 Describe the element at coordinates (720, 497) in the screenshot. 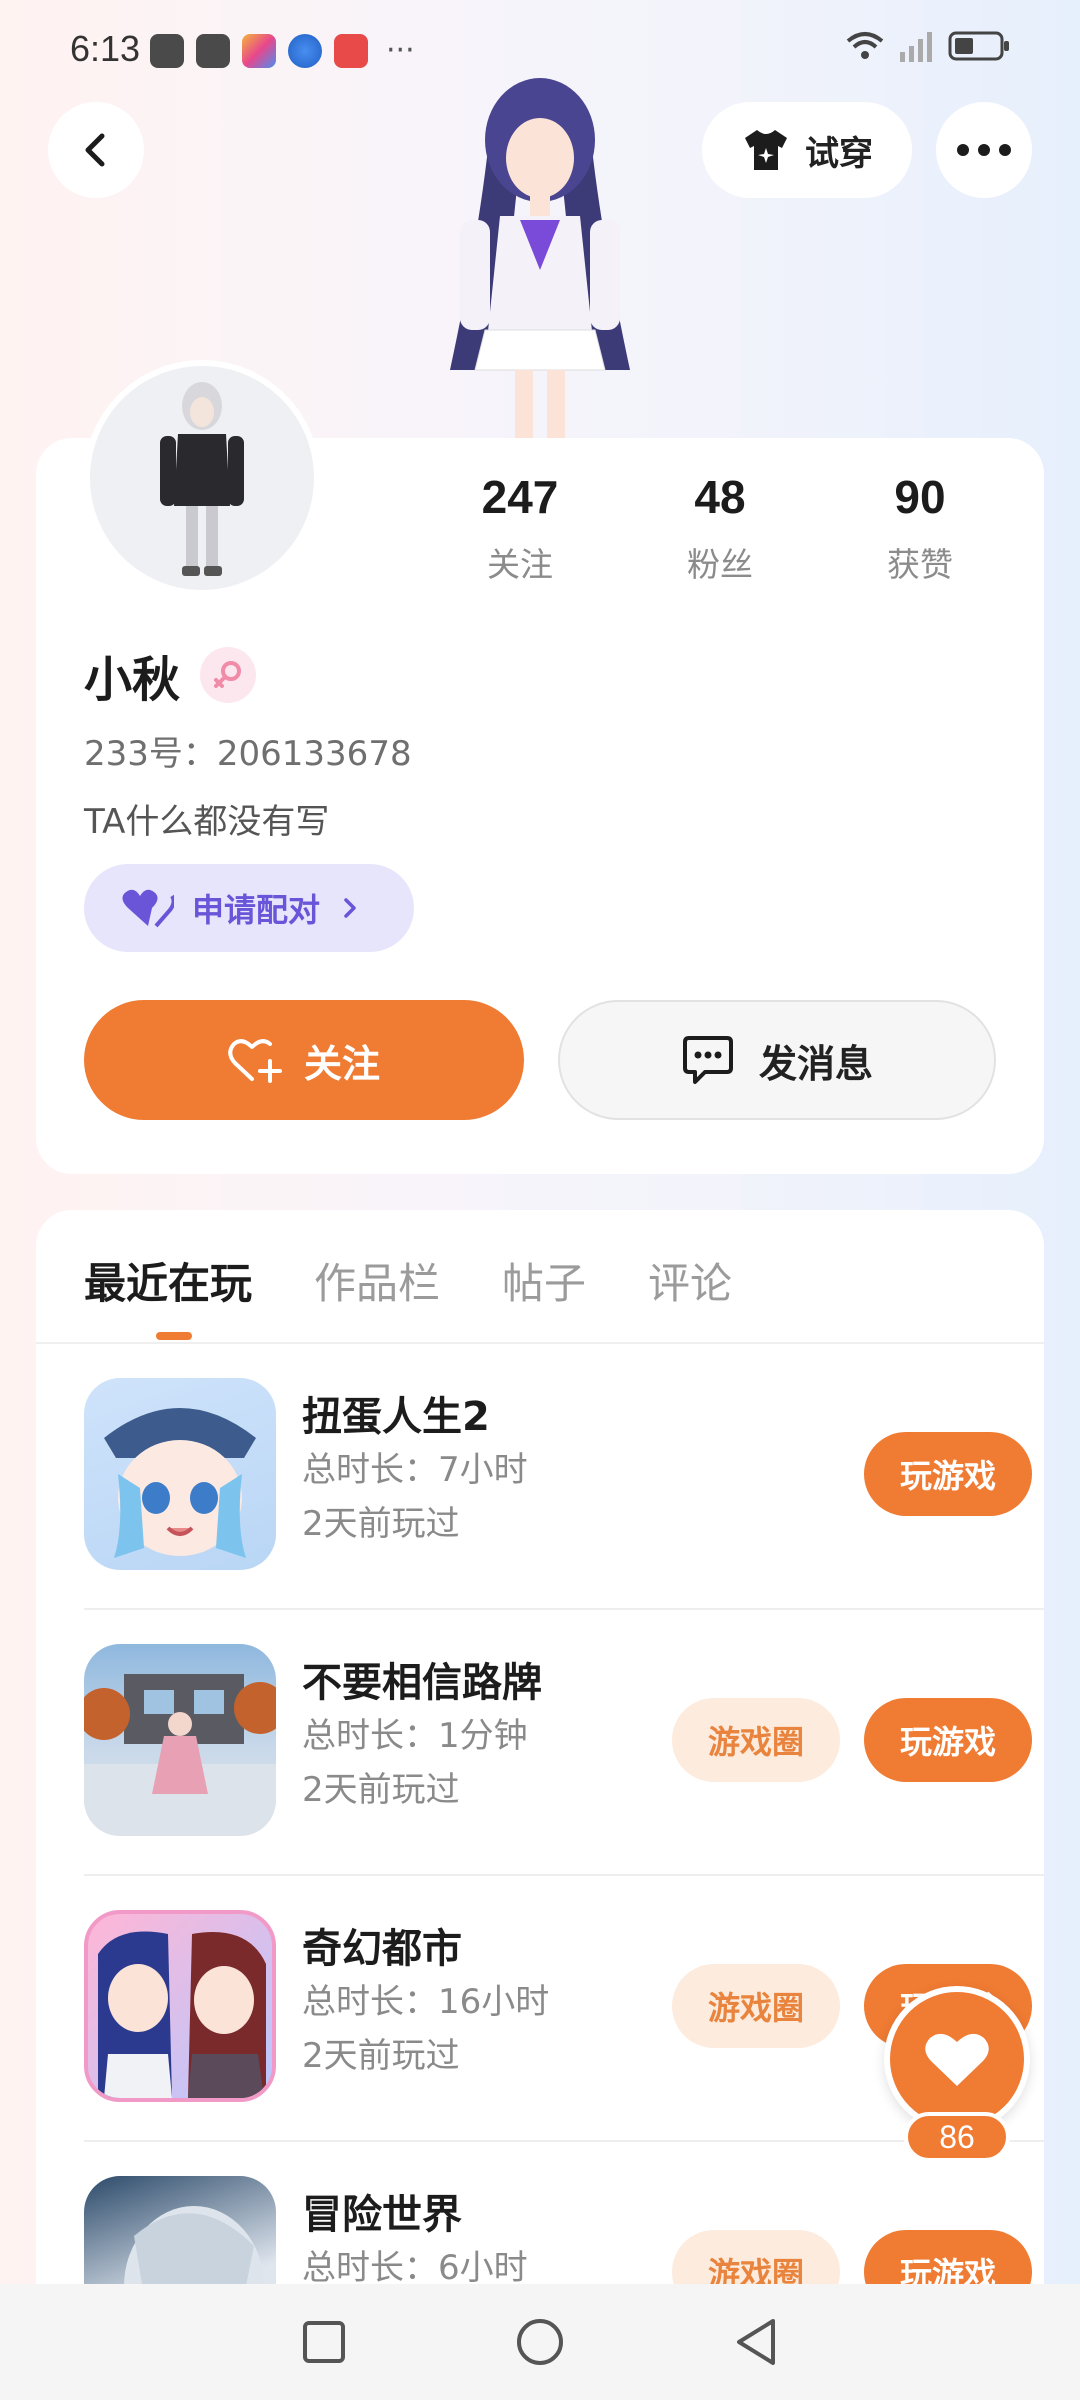

I see `stat-value: 48` at that location.